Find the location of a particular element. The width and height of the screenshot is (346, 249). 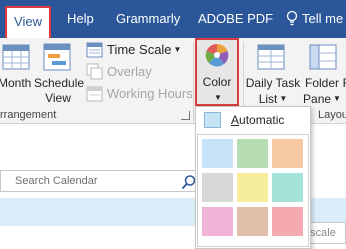

daily-task-label-2: List is located at coordinates (268, 99).